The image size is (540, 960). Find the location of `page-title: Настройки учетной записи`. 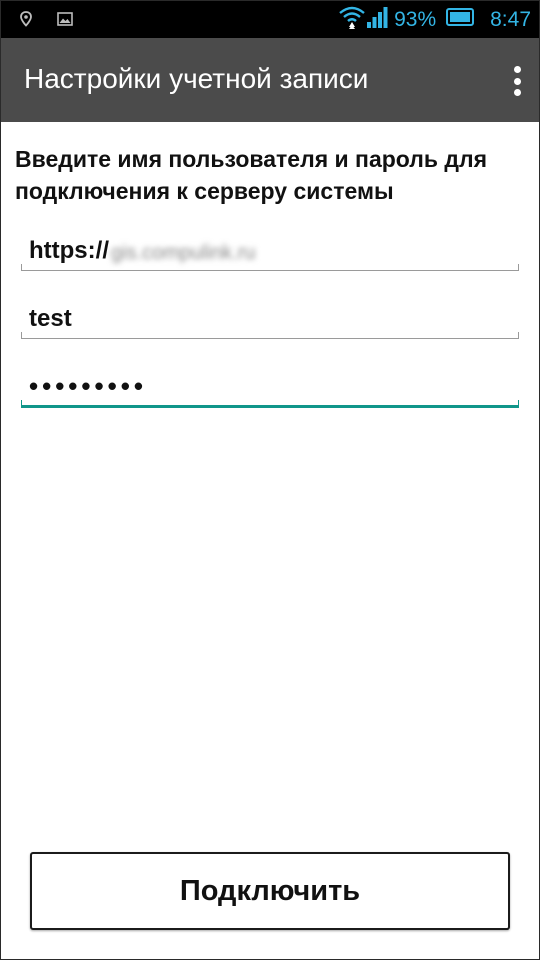

page-title: Настройки учетной записи is located at coordinates (196, 78).